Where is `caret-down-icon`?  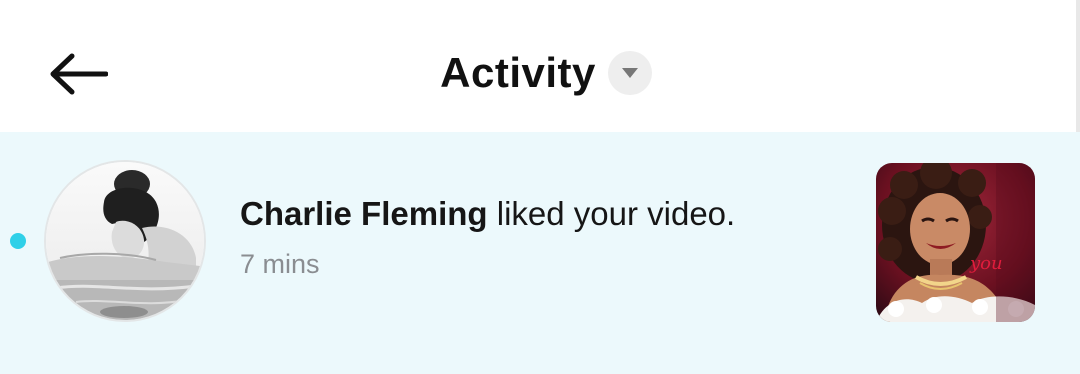 caret-down-icon is located at coordinates (629, 73).